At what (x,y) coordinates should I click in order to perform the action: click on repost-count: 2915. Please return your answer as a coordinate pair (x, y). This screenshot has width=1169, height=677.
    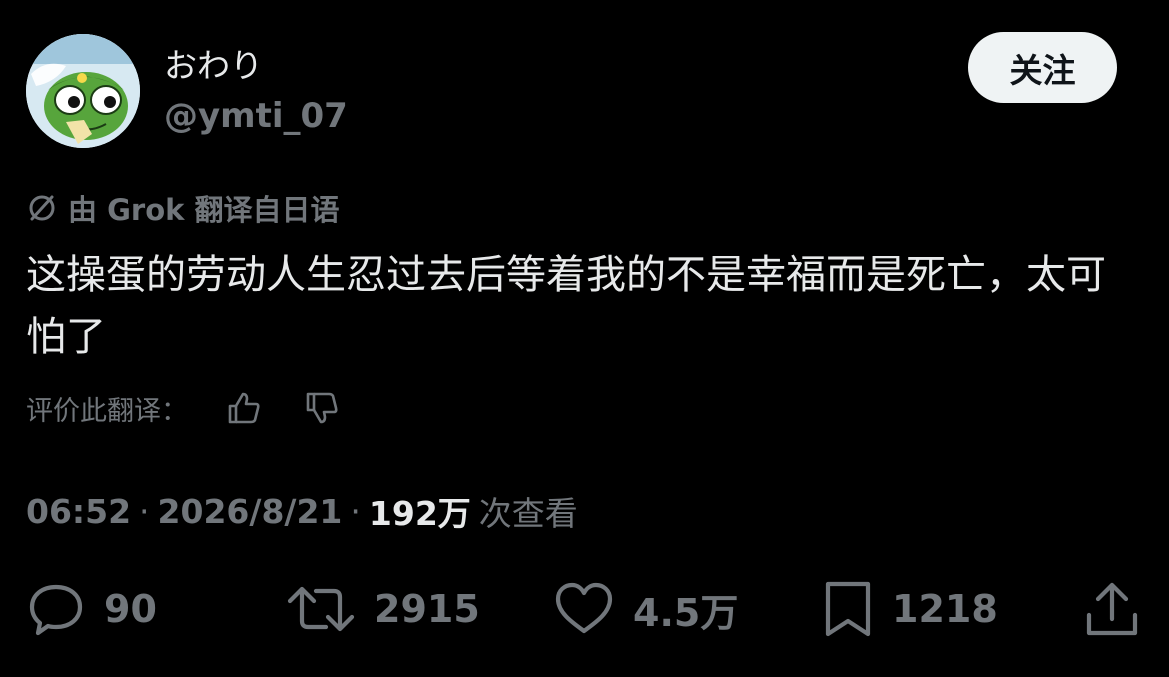
    Looking at the image, I should click on (427, 609).